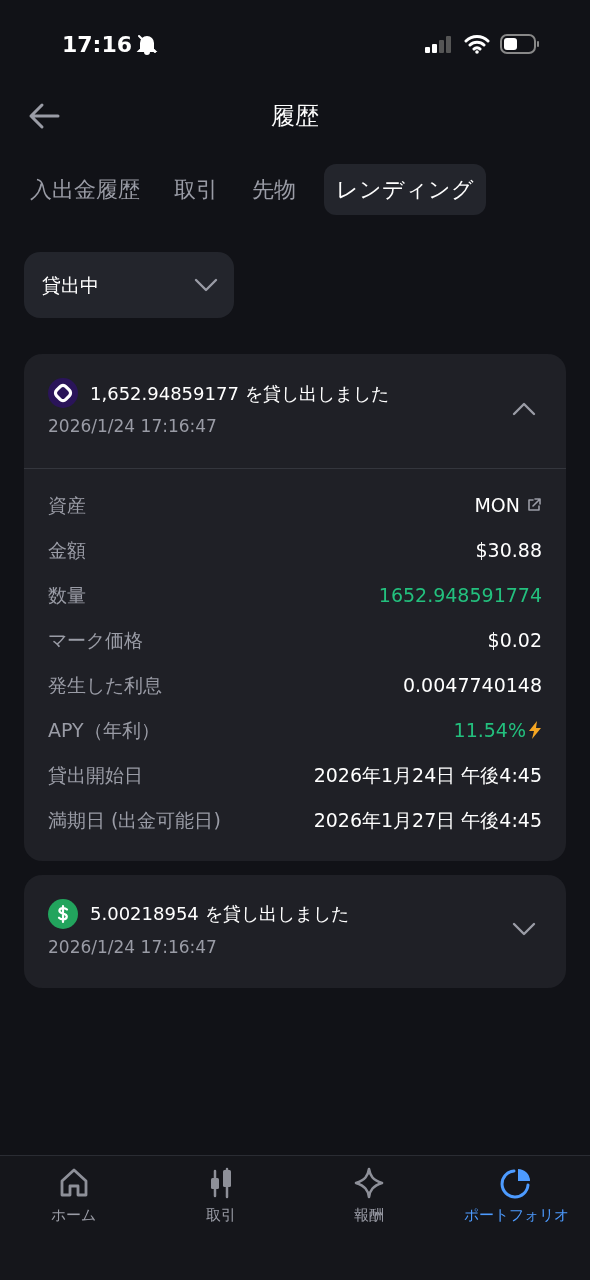 The width and height of the screenshot is (590, 1280). Describe the element at coordinates (63, 393) in the screenshot. I see `coin-icon` at that location.